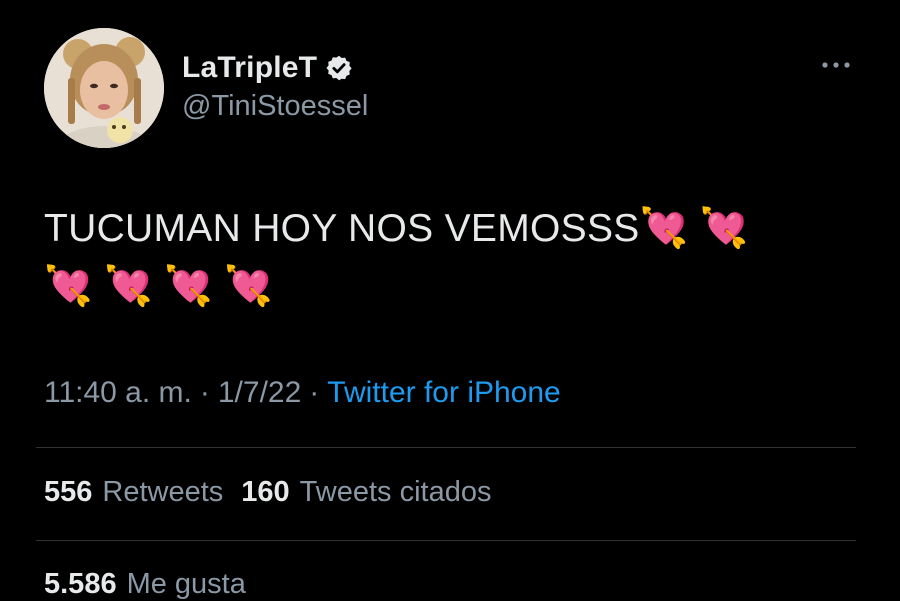 This screenshot has width=900, height=601. What do you see at coordinates (250, 67) in the screenshot?
I see `display-name: LaTripleT` at bounding box center [250, 67].